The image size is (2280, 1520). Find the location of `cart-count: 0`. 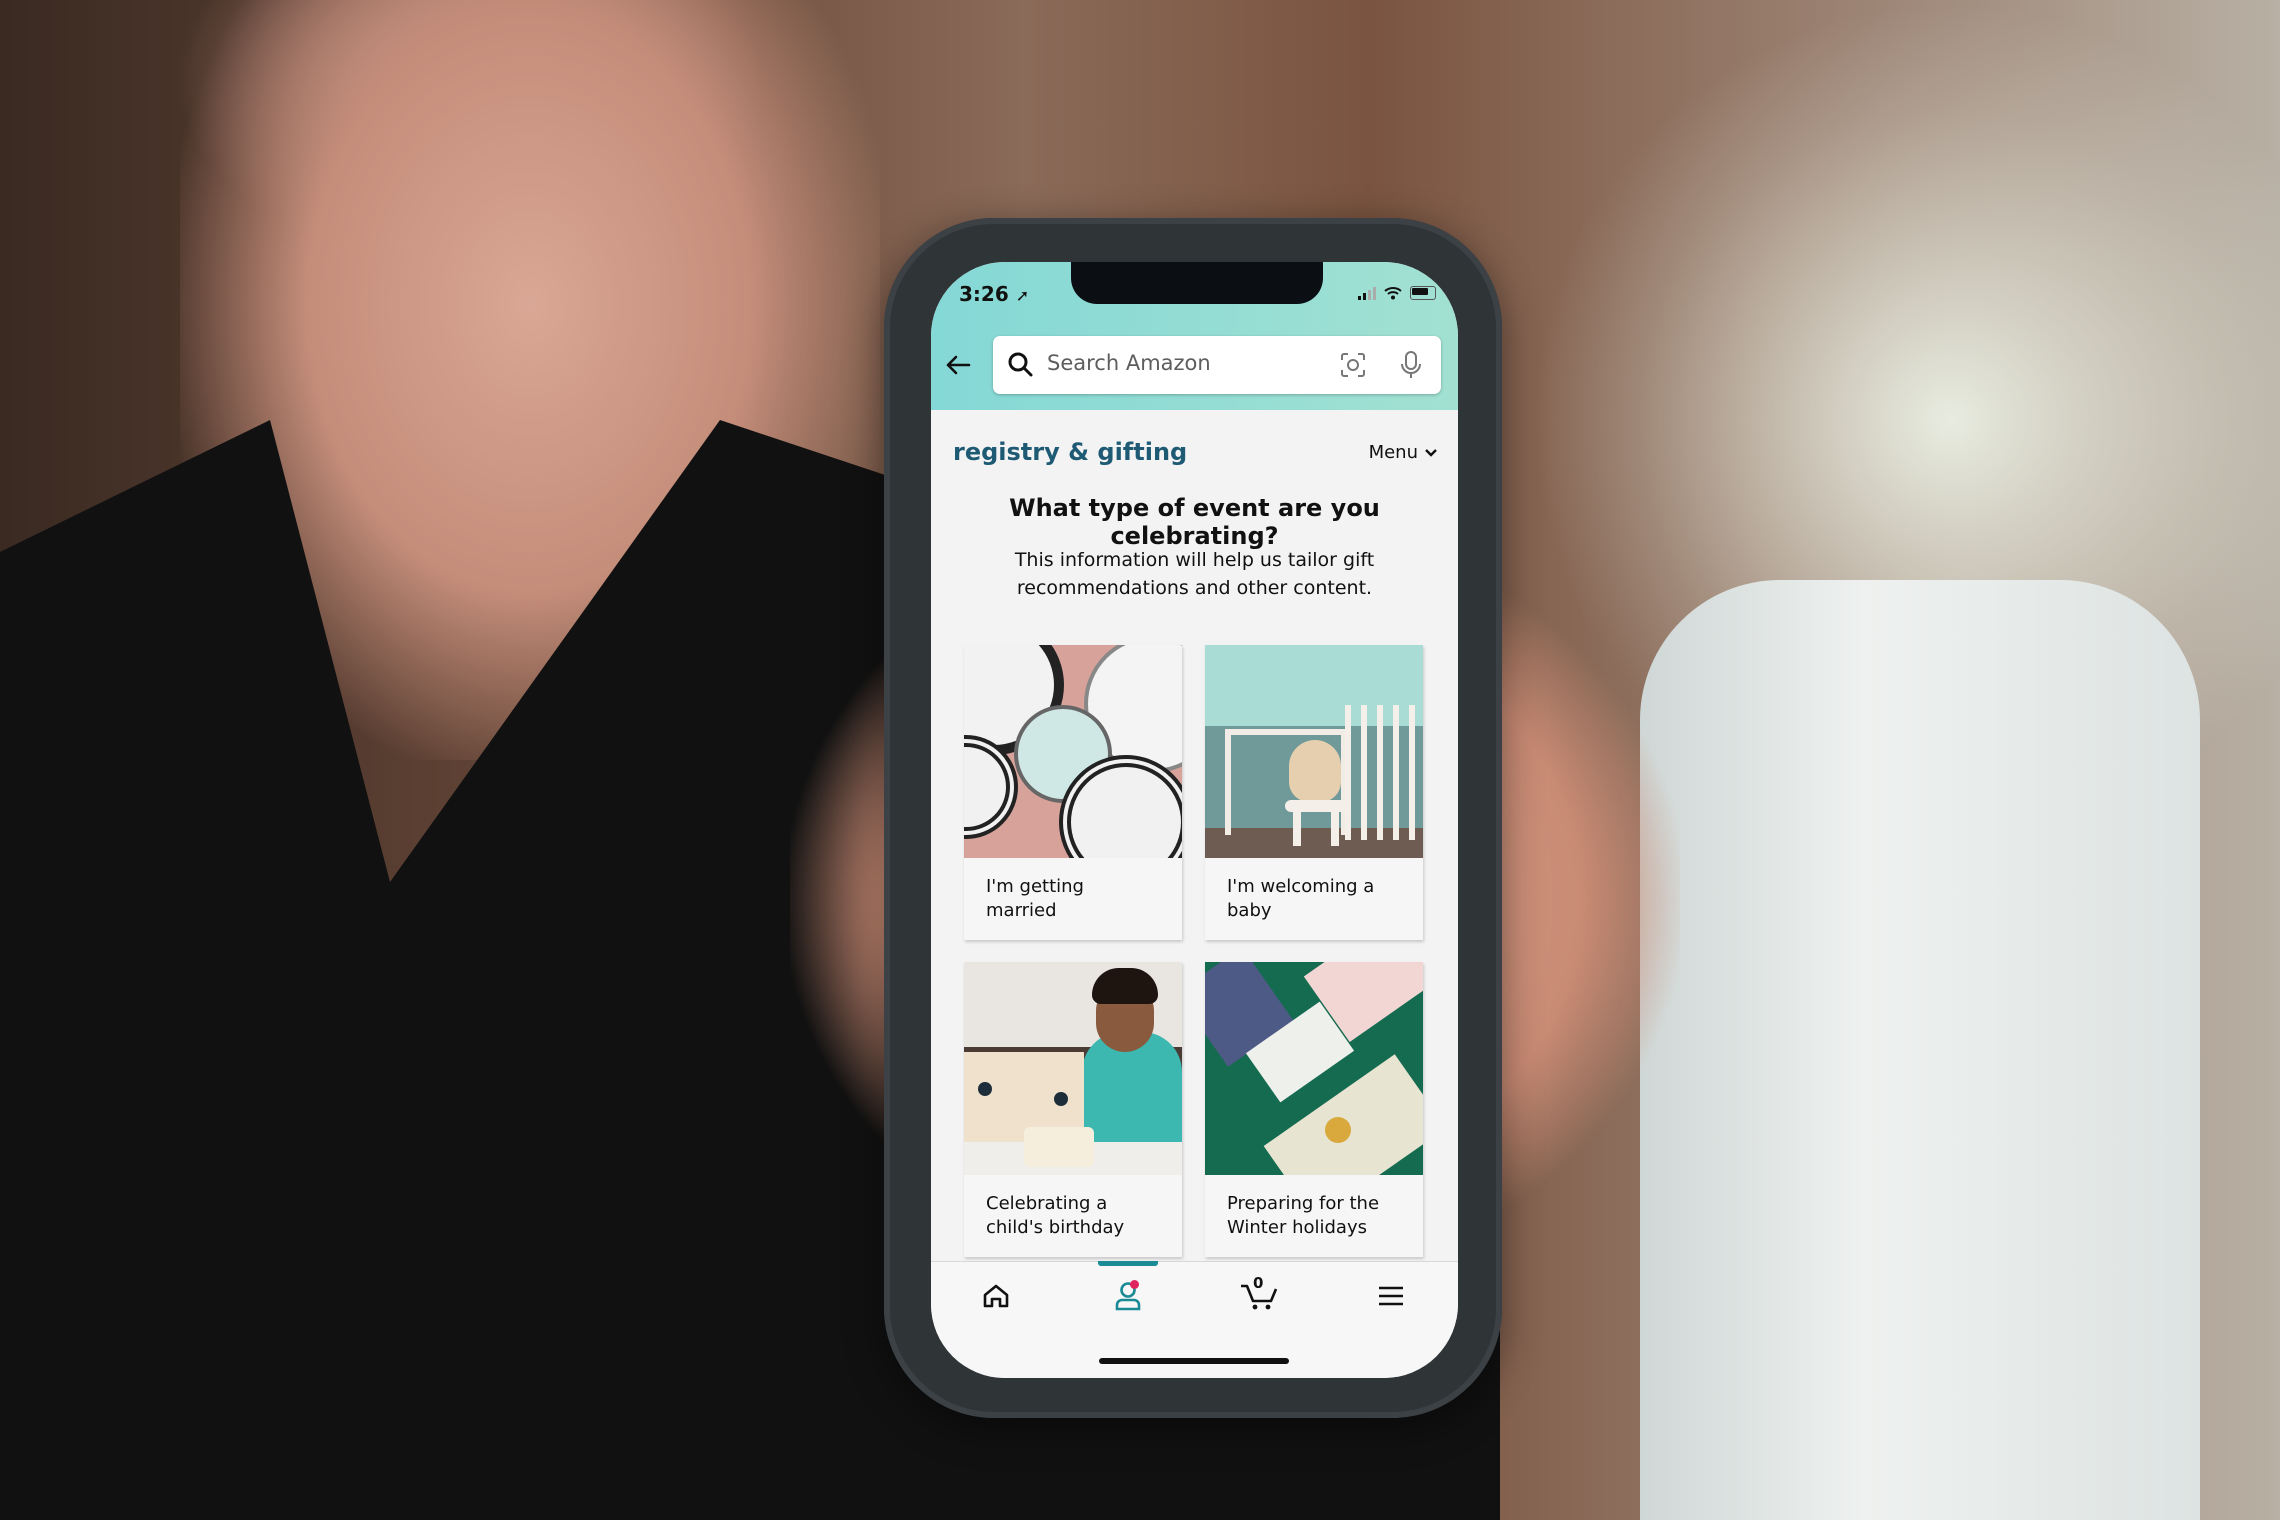

cart-count: 0 is located at coordinates (1258, 1283).